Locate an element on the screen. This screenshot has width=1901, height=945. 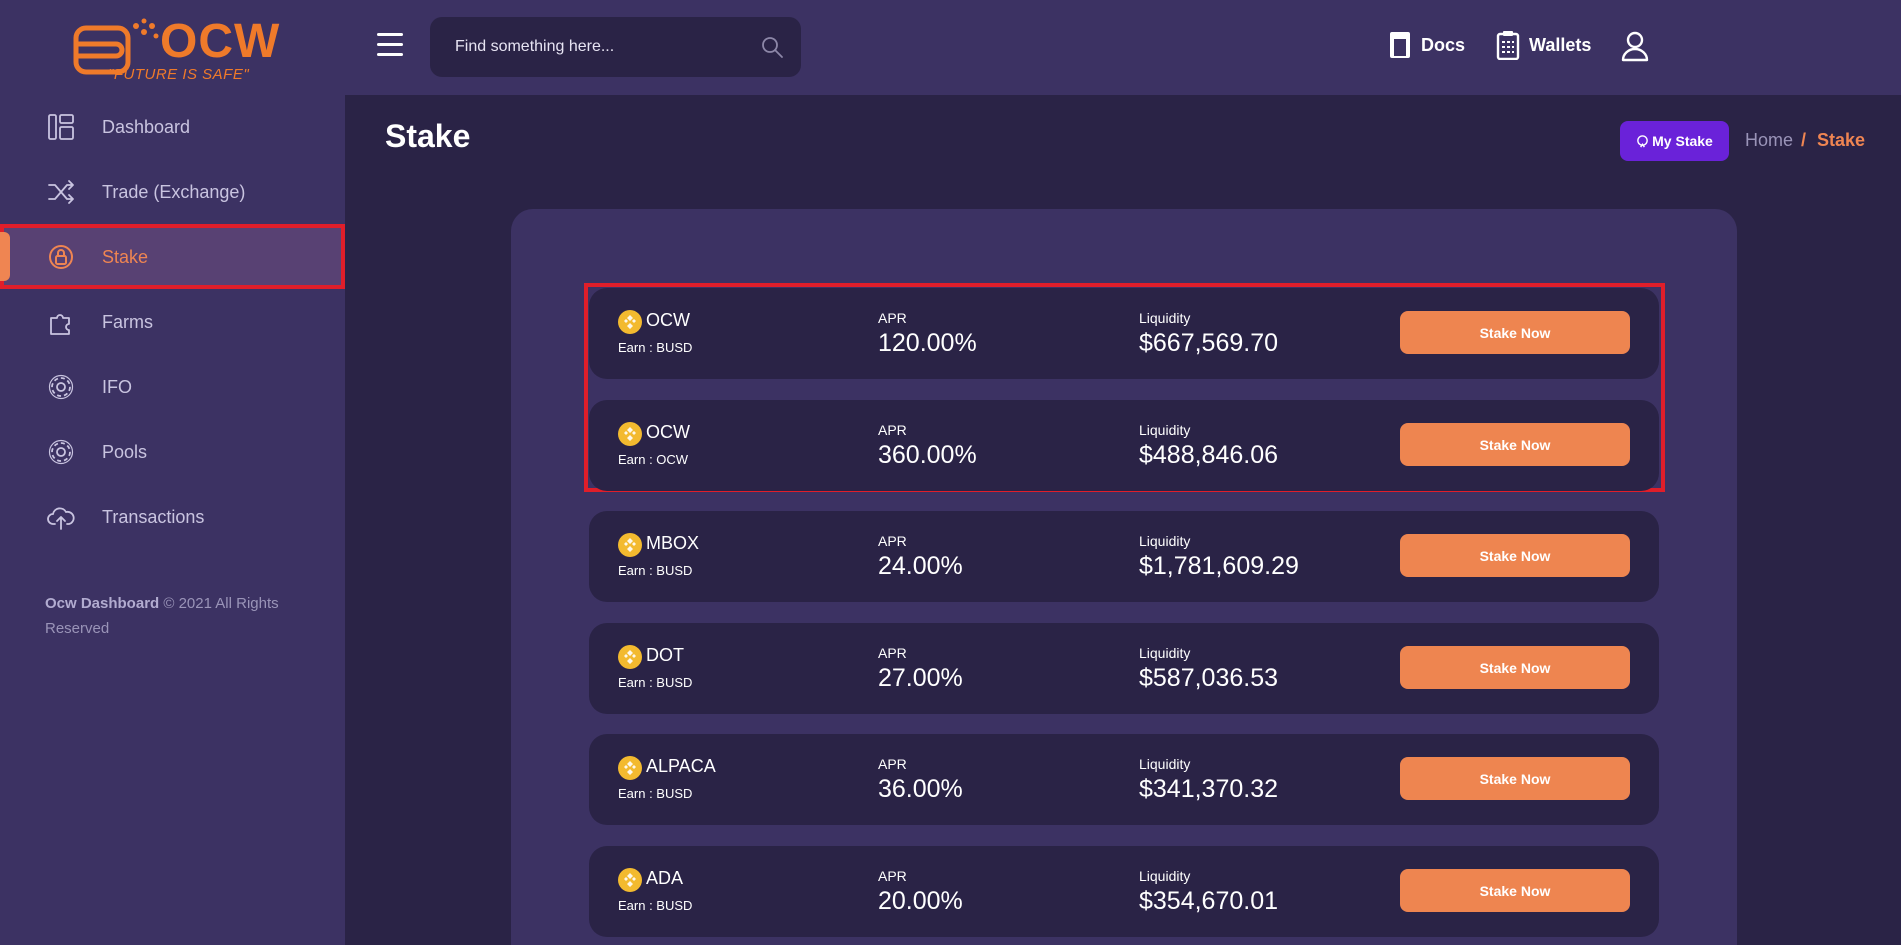
apr-value: 120.00% is located at coordinates (927, 343).